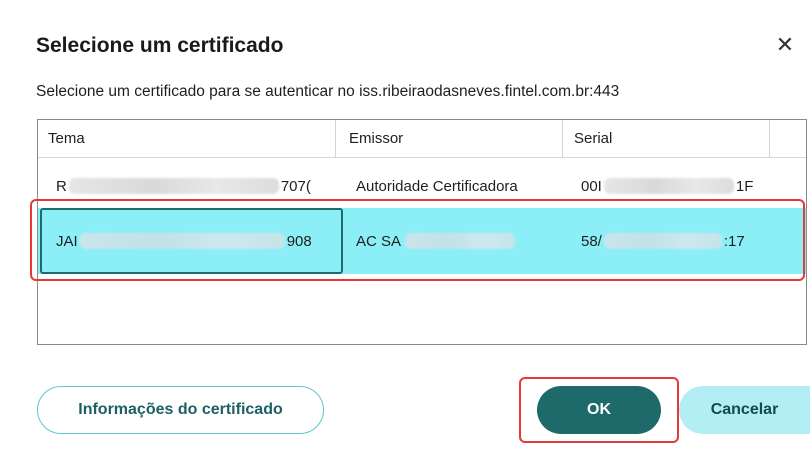 Image resolution: width=810 pixels, height=457 pixels. What do you see at coordinates (437, 186) in the screenshot?
I see `cell-emissor: Autoridade Certificador⁠a` at bounding box center [437, 186].